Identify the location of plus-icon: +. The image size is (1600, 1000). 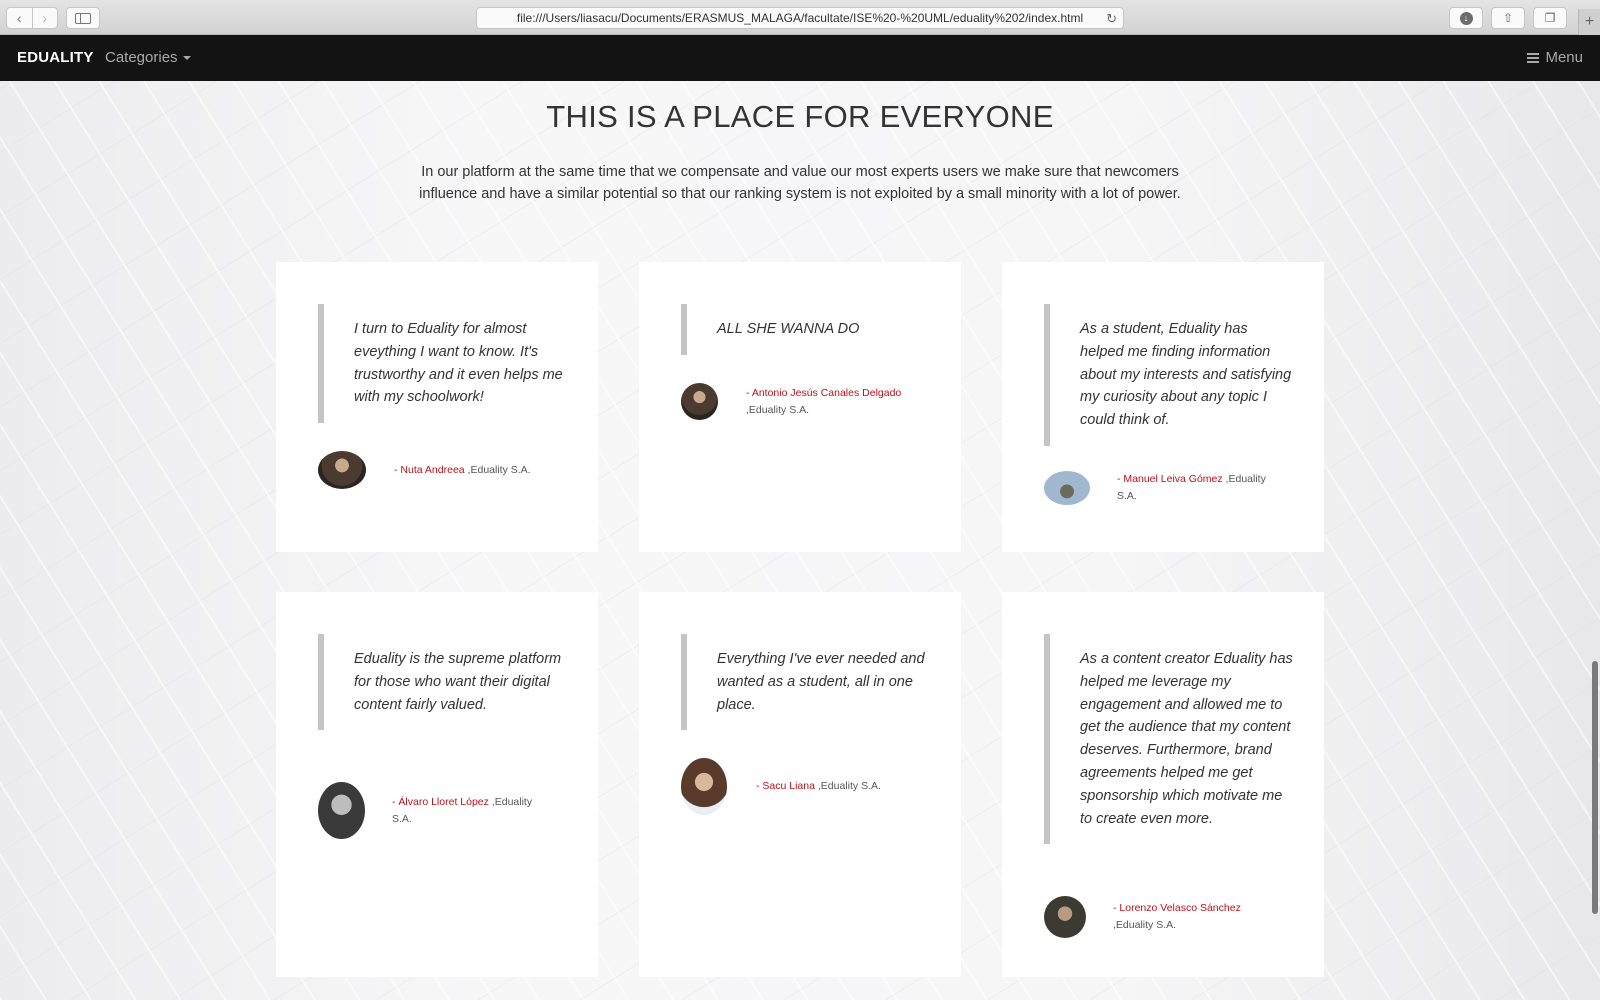
(1589, 21).